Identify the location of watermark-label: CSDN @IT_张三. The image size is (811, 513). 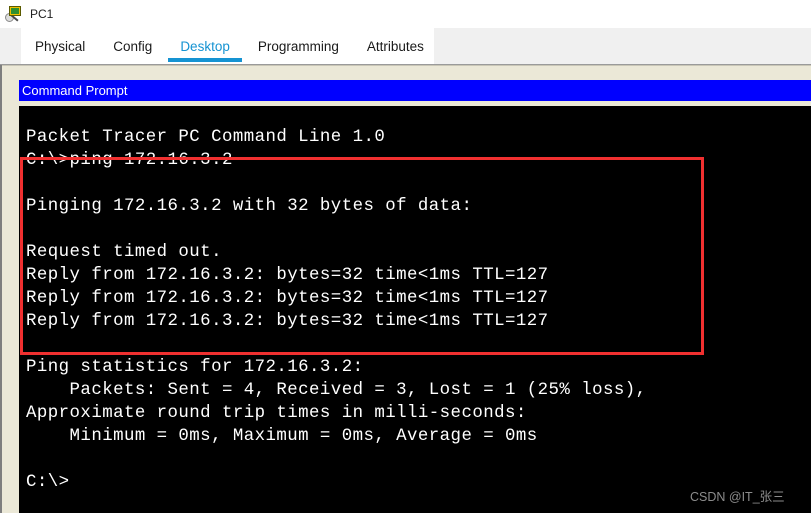
(737, 497).